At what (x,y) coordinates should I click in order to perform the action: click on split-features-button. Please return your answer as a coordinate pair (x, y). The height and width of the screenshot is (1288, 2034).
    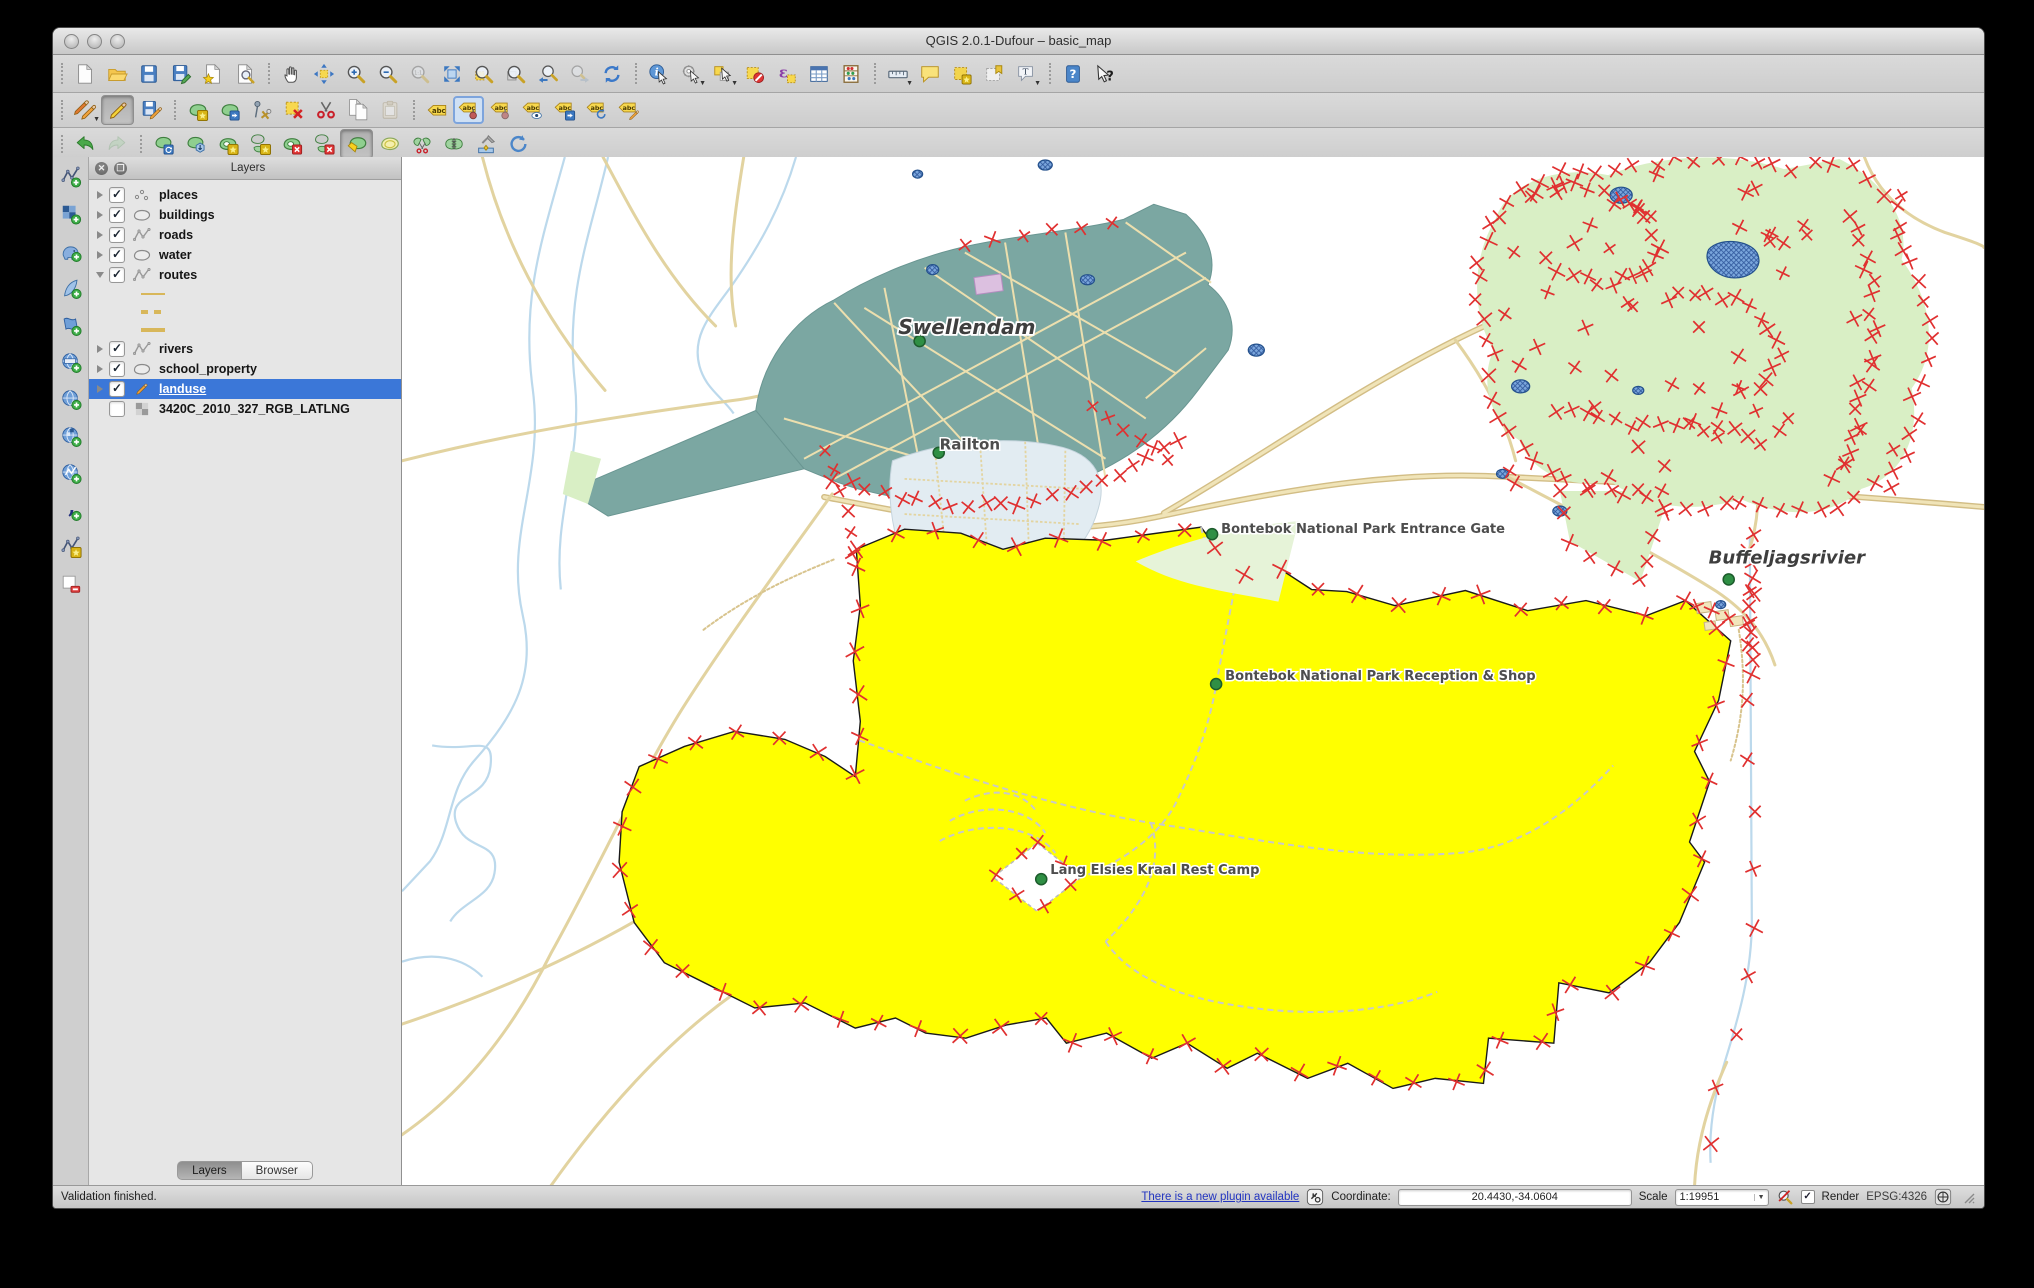
    Looking at the image, I should click on (421, 144).